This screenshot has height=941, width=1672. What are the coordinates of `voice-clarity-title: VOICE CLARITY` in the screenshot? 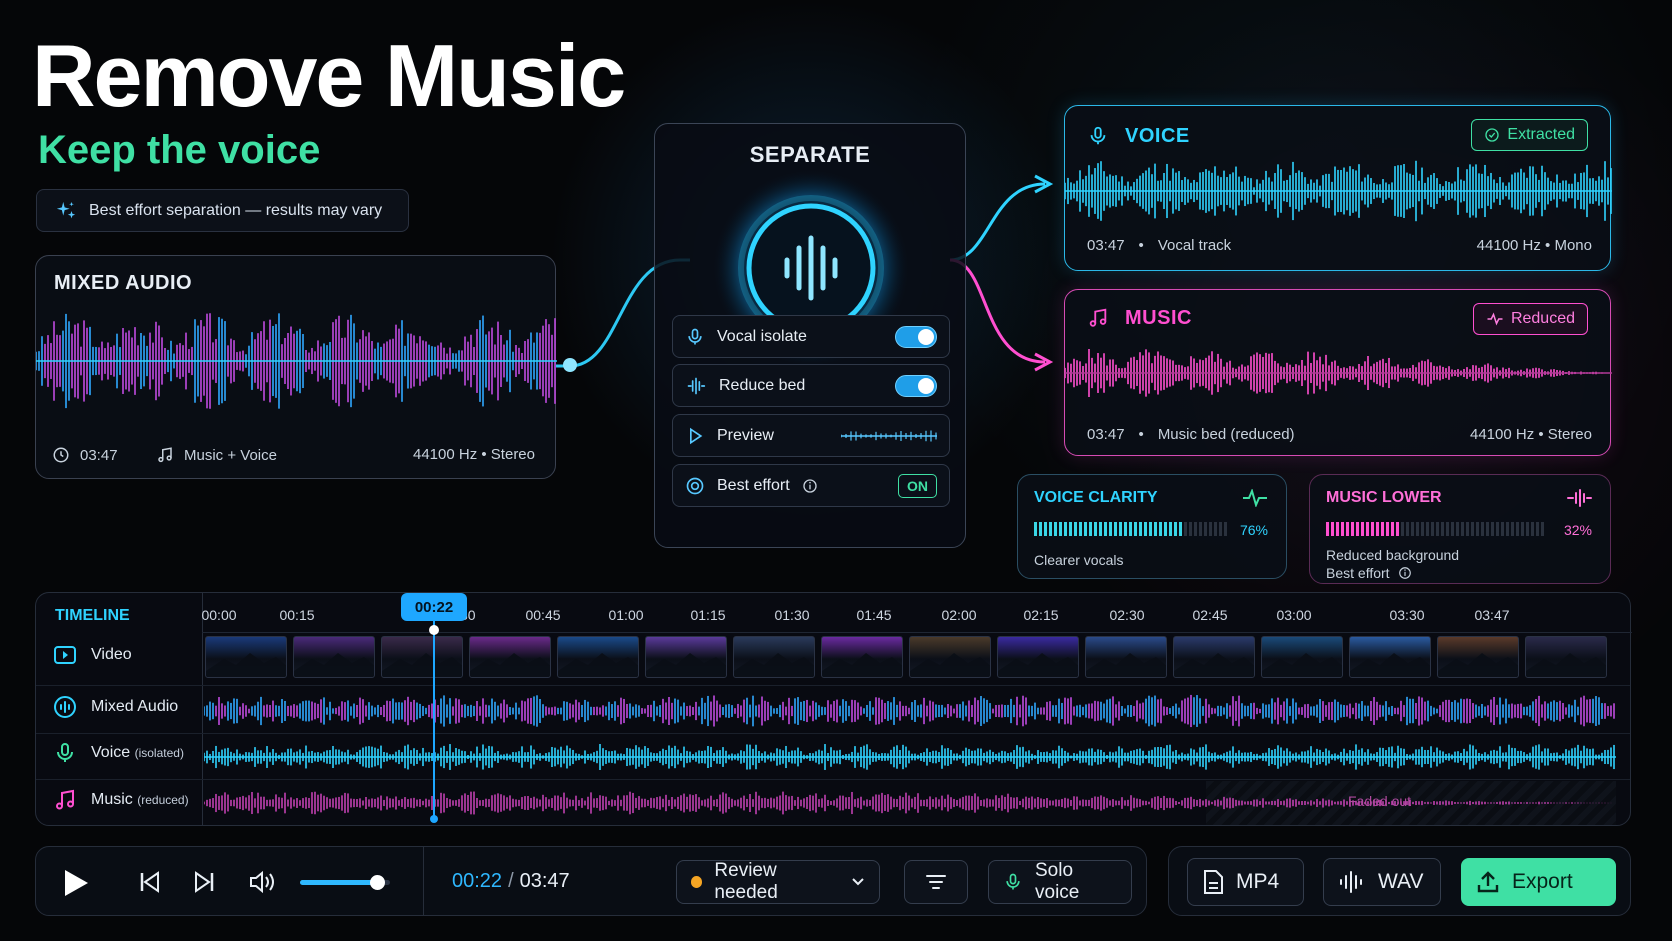 It's located at (1096, 497).